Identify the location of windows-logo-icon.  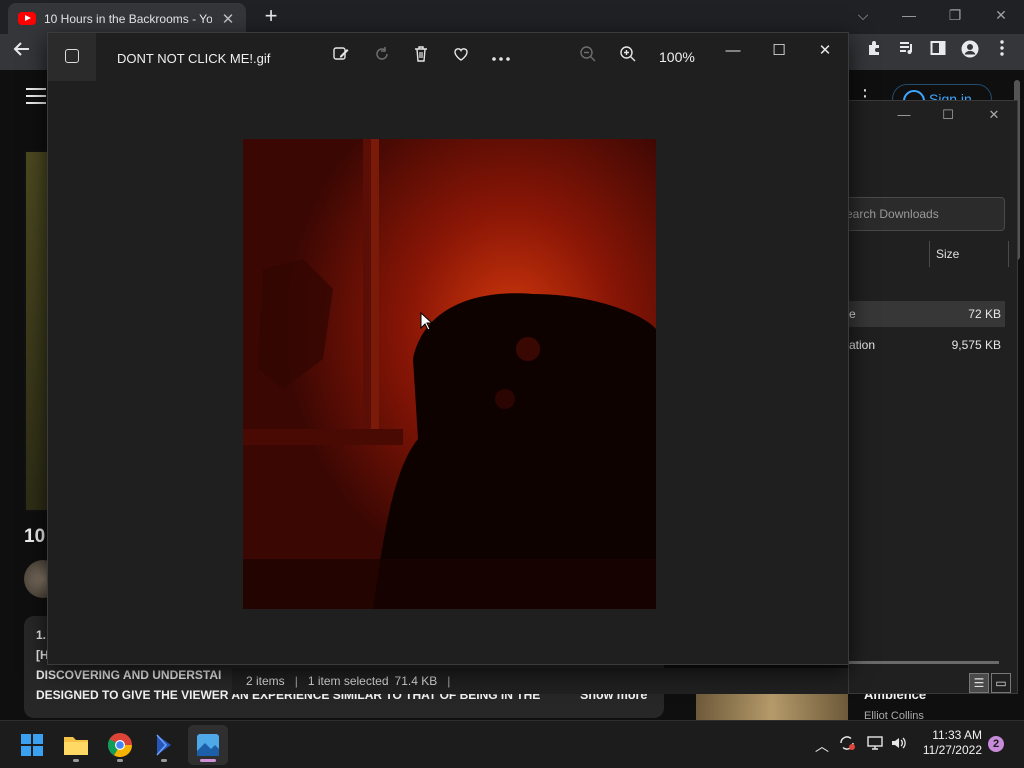
(32, 745).